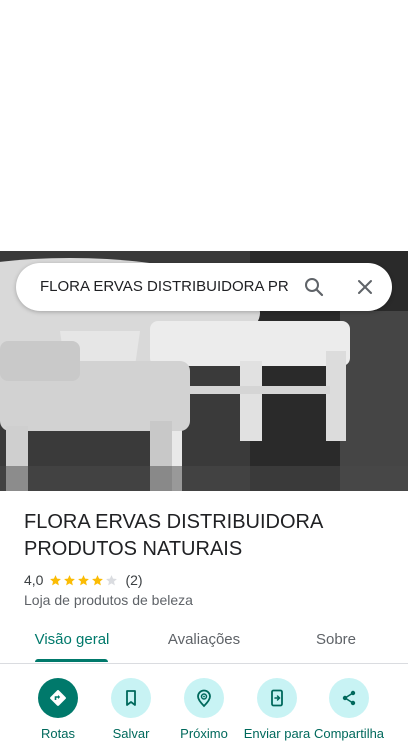 This screenshot has height=742, width=408. I want to click on send-to-phone-button: Enviar para, so click(277, 709).